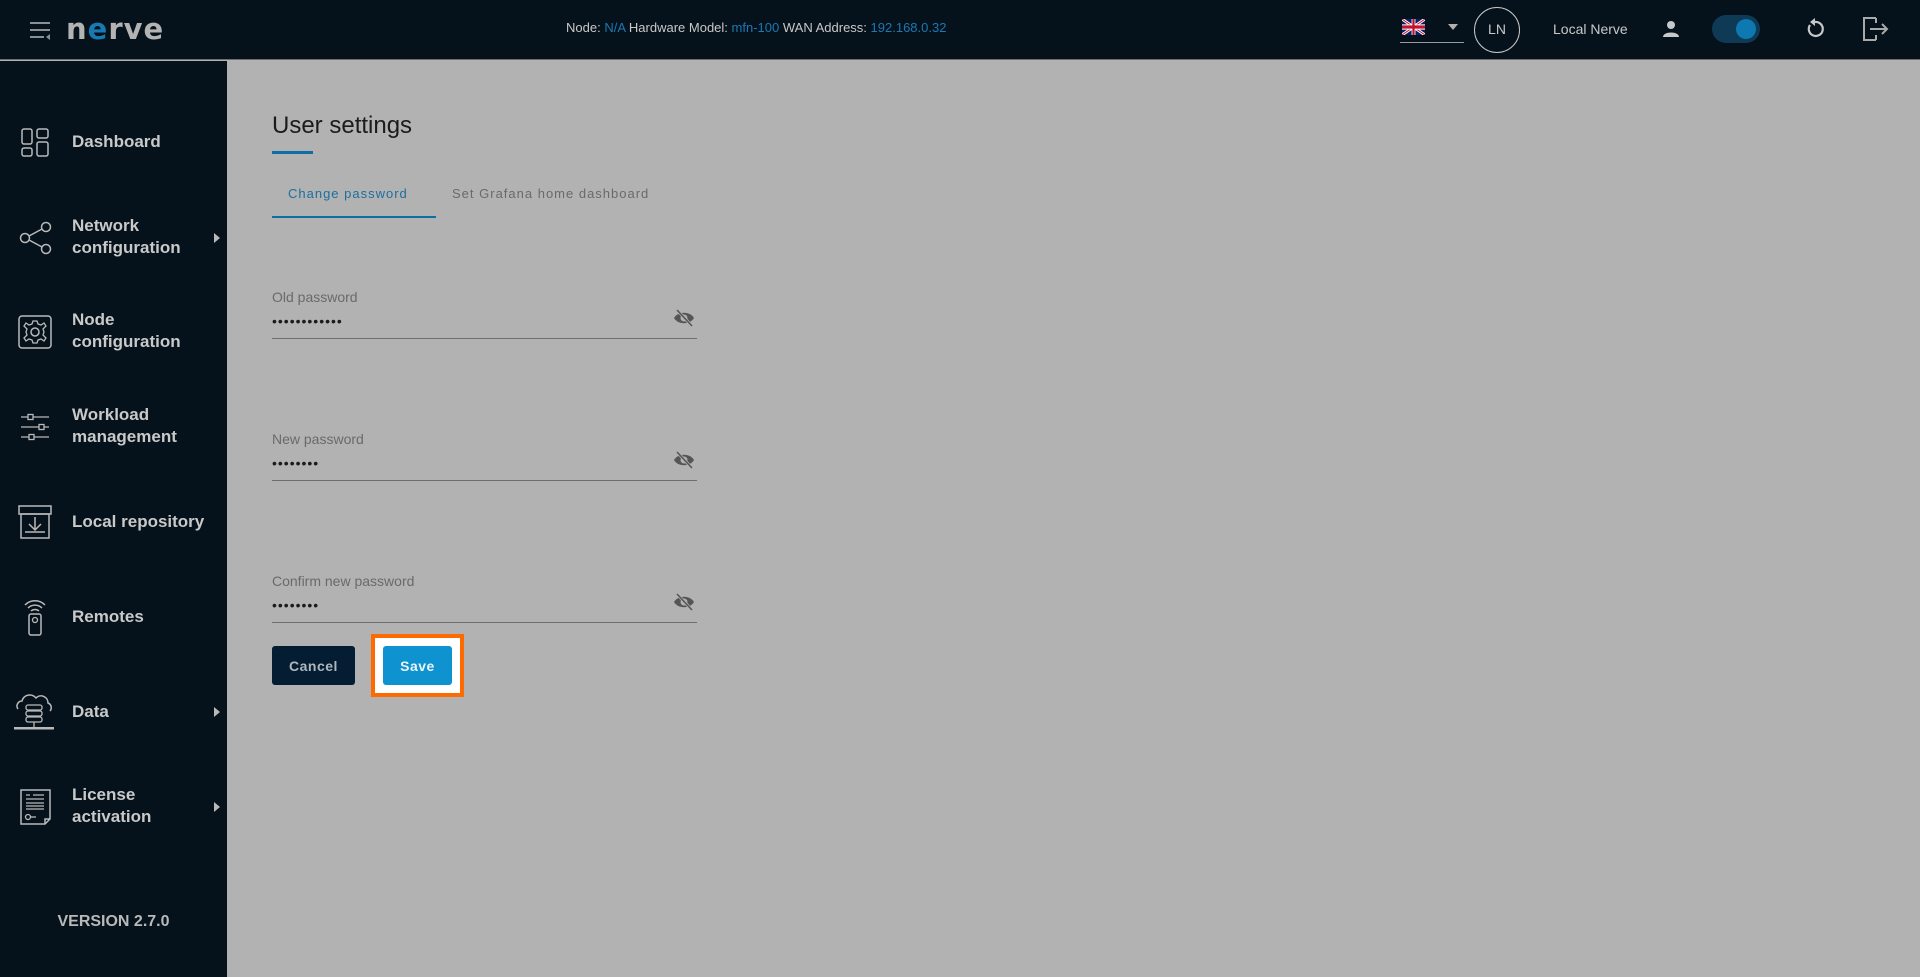 The width and height of the screenshot is (1920, 977). I want to click on sidebar-item-label: License activation, so click(111, 806).